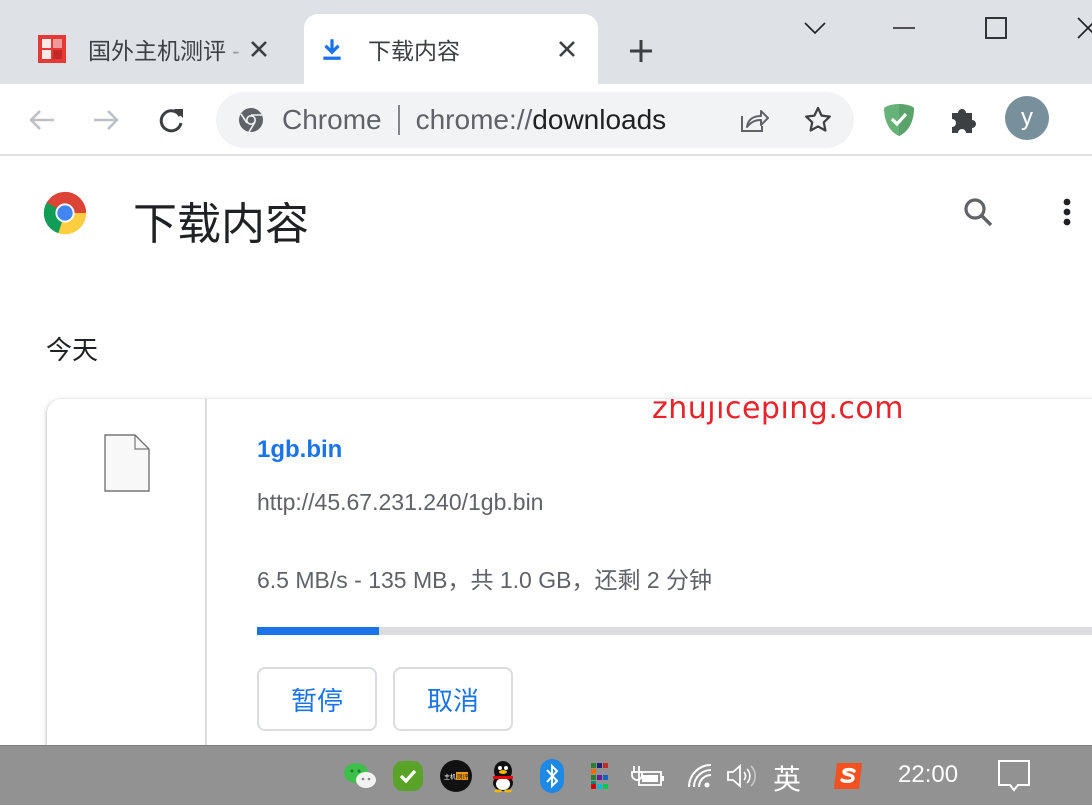  Describe the element at coordinates (299, 450) in the screenshot. I see `file-name-link: 1gb.bin` at that location.